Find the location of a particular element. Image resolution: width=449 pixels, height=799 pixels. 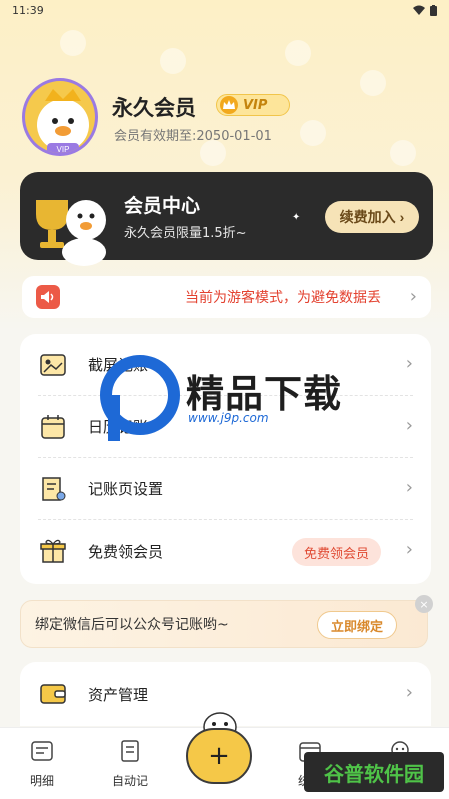

wallet-icon is located at coordinates (53, 694).